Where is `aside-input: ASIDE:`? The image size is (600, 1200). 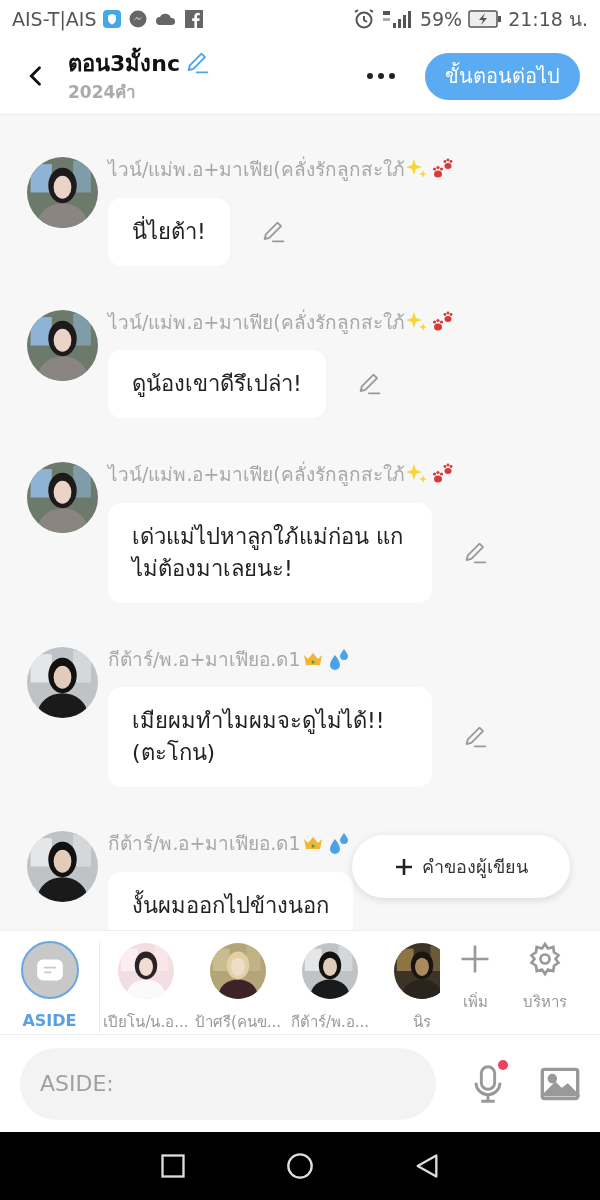 aside-input: ASIDE: is located at coordinates (228, 1083).